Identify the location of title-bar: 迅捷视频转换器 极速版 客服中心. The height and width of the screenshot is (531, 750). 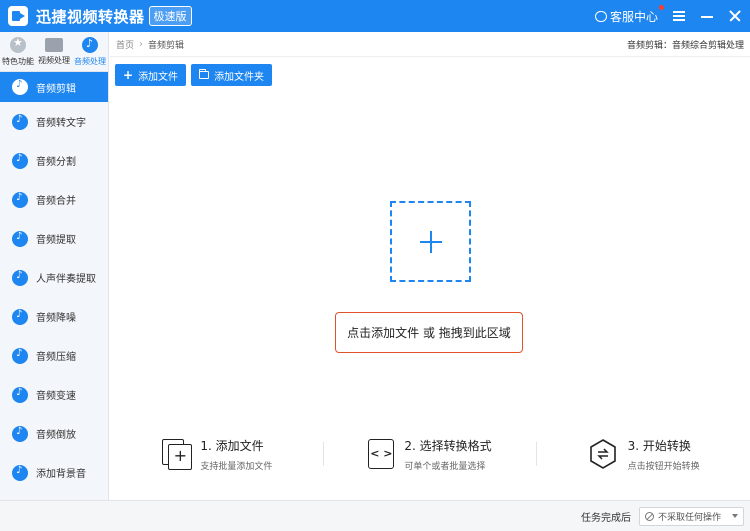
(375, 16).